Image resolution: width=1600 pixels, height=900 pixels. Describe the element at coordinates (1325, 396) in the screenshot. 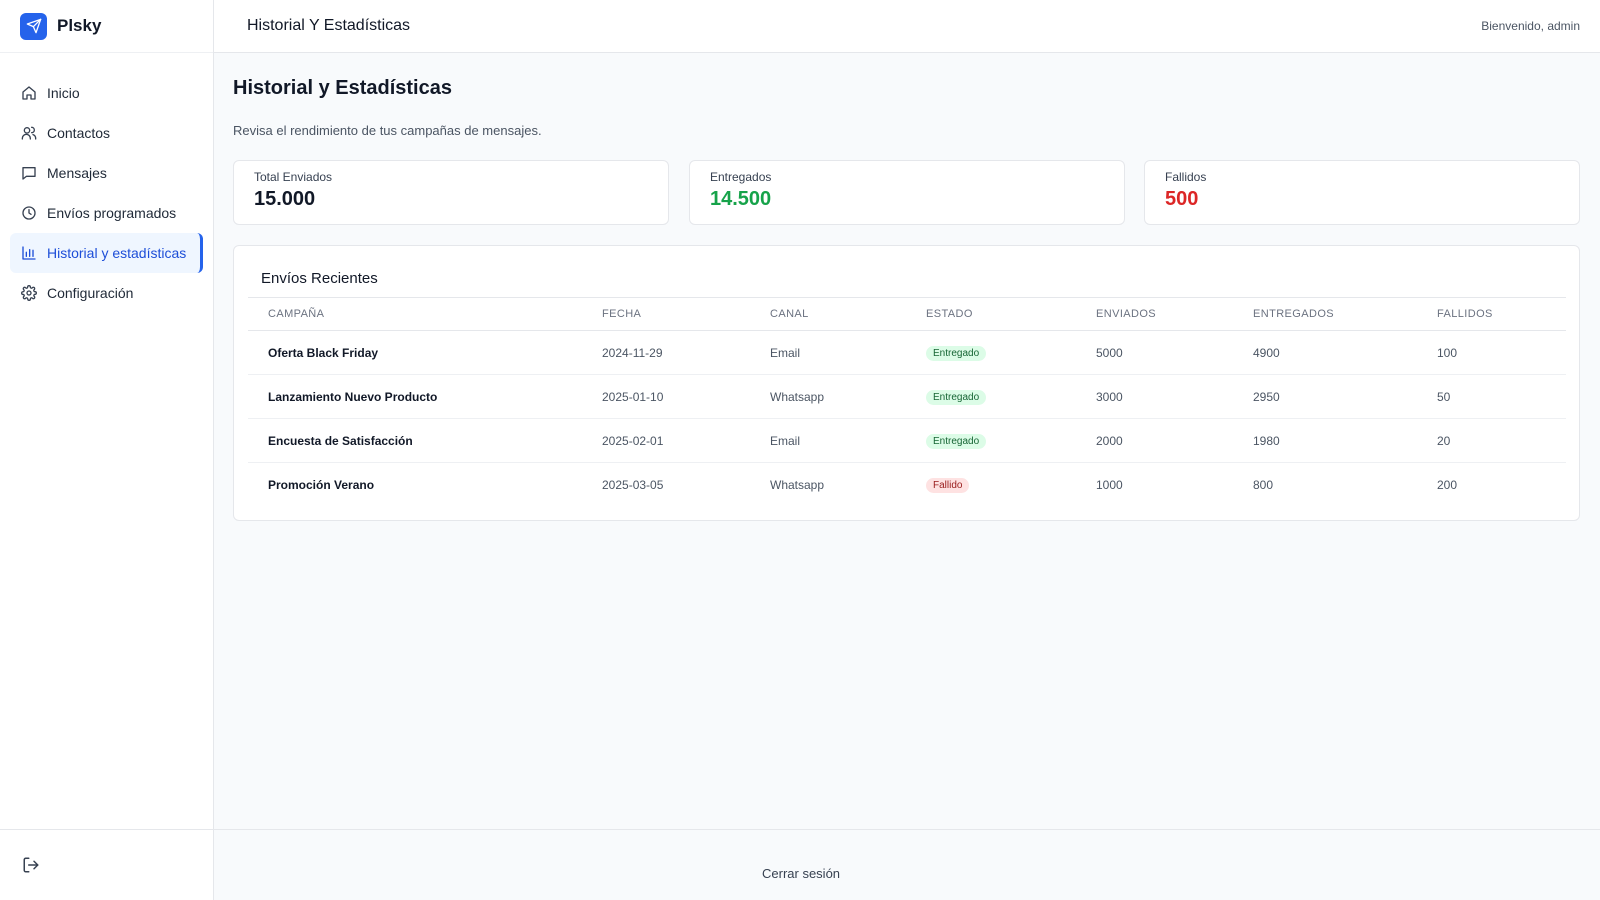

I see `cell-delivered: 2950` at that location.